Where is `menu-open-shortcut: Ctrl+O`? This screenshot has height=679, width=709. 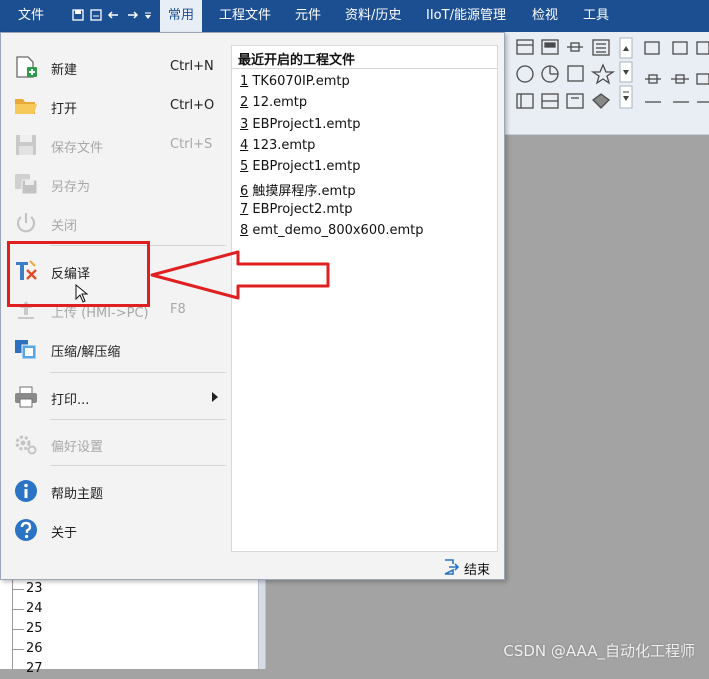 menu-open-shortcut: Ctrl+O is located at coordinates (192, 105).